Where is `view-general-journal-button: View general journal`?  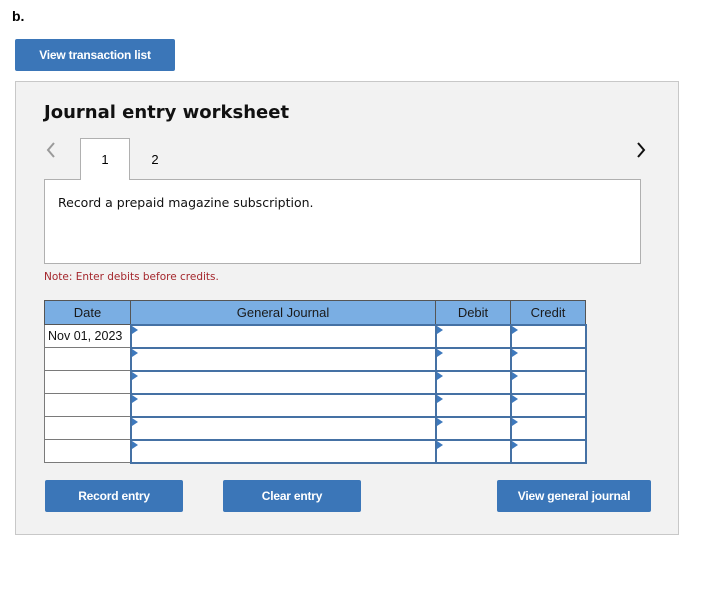 view-general-journal-button: View general journal is located at coordinates (574, 496).